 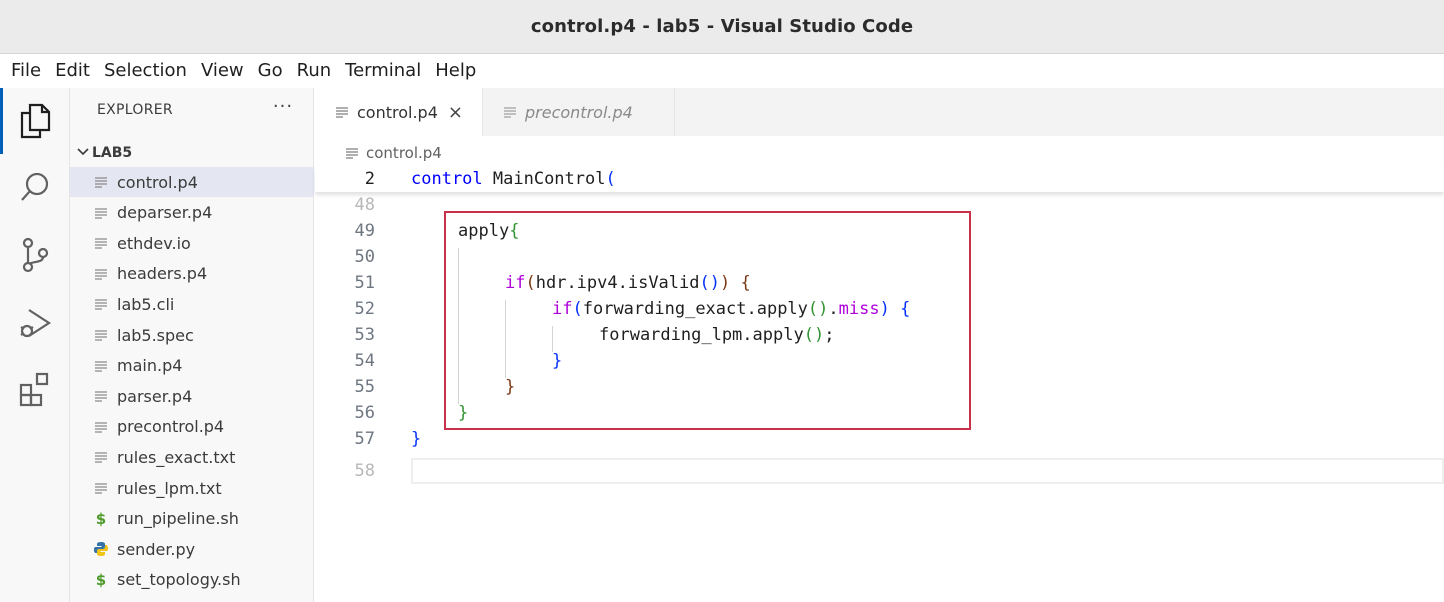 I want to click on menu-terminal: Terminal, so click(x=383, y=71).